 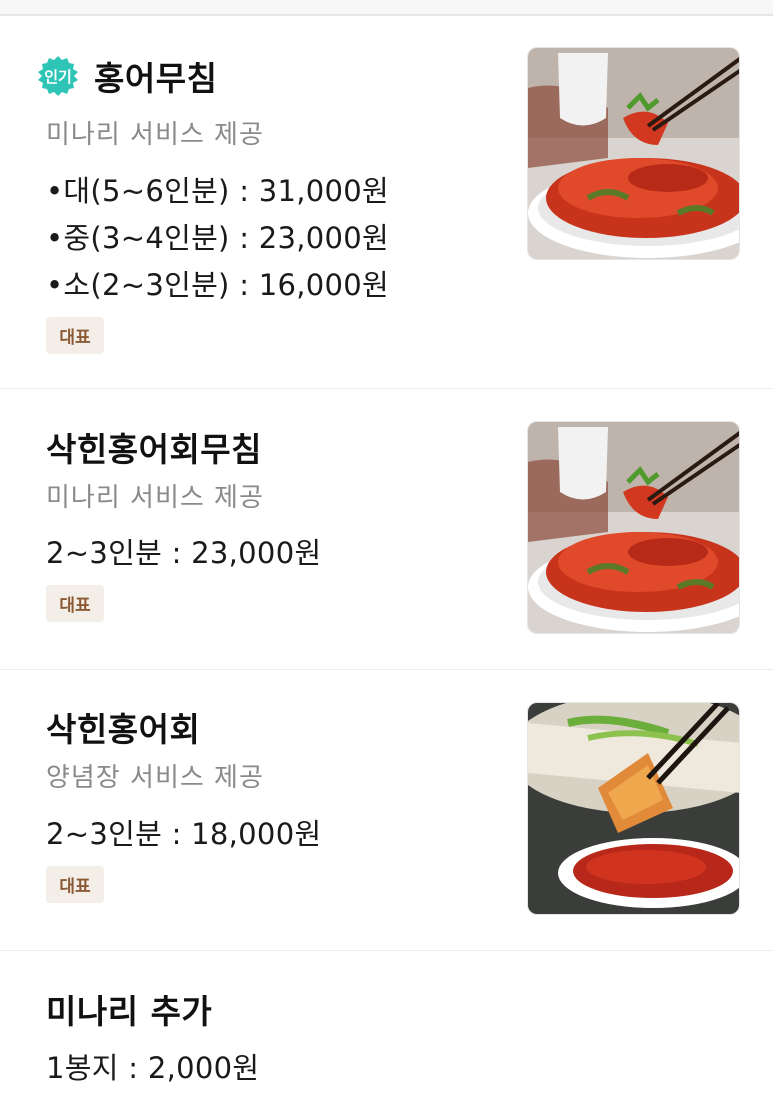 What do you see at coordinates (386, 8) in the screenshot?
I see `top-divider-bar` at bounding box center [386, 8].